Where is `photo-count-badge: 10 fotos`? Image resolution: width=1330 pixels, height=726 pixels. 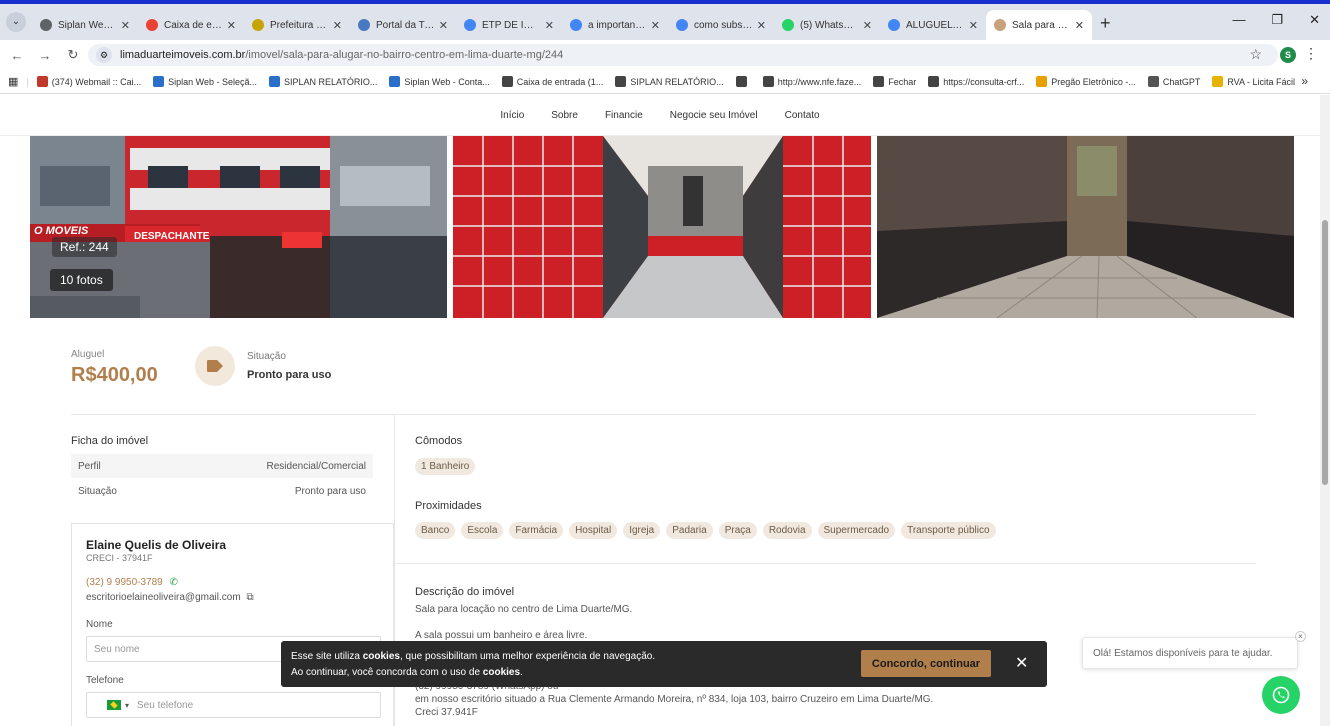
photo-count-badge: 10 fotos is located at coordinates (81, 280).